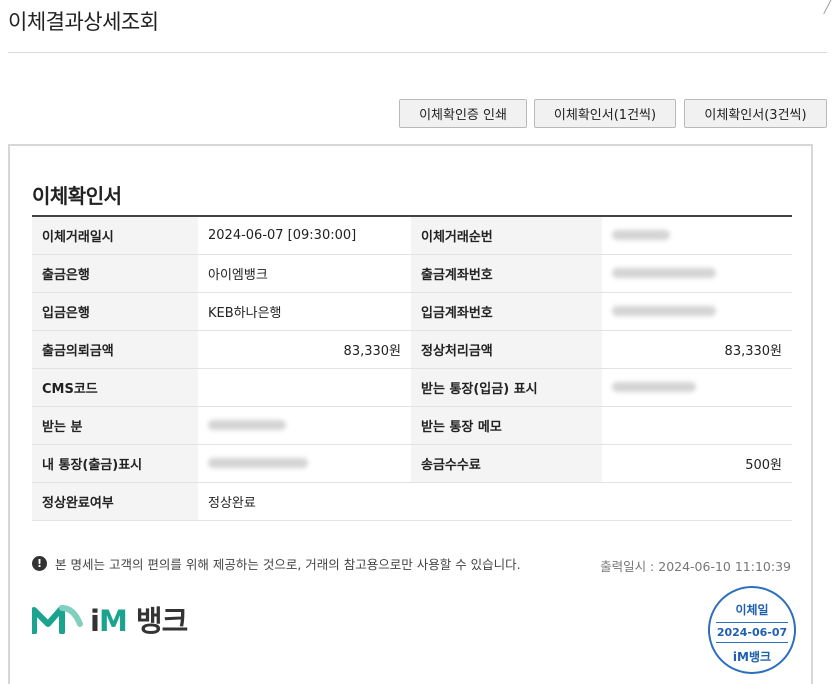 This screenshot has width=835, height=684. What do you see at coordinates (57, 619) in the screenshot?
I see `im-bank-symbol-icon` at bounding box center [57, 619].